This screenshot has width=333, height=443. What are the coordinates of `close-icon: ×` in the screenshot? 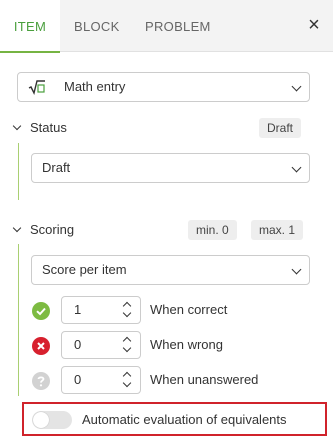 It's located at (314, 25).